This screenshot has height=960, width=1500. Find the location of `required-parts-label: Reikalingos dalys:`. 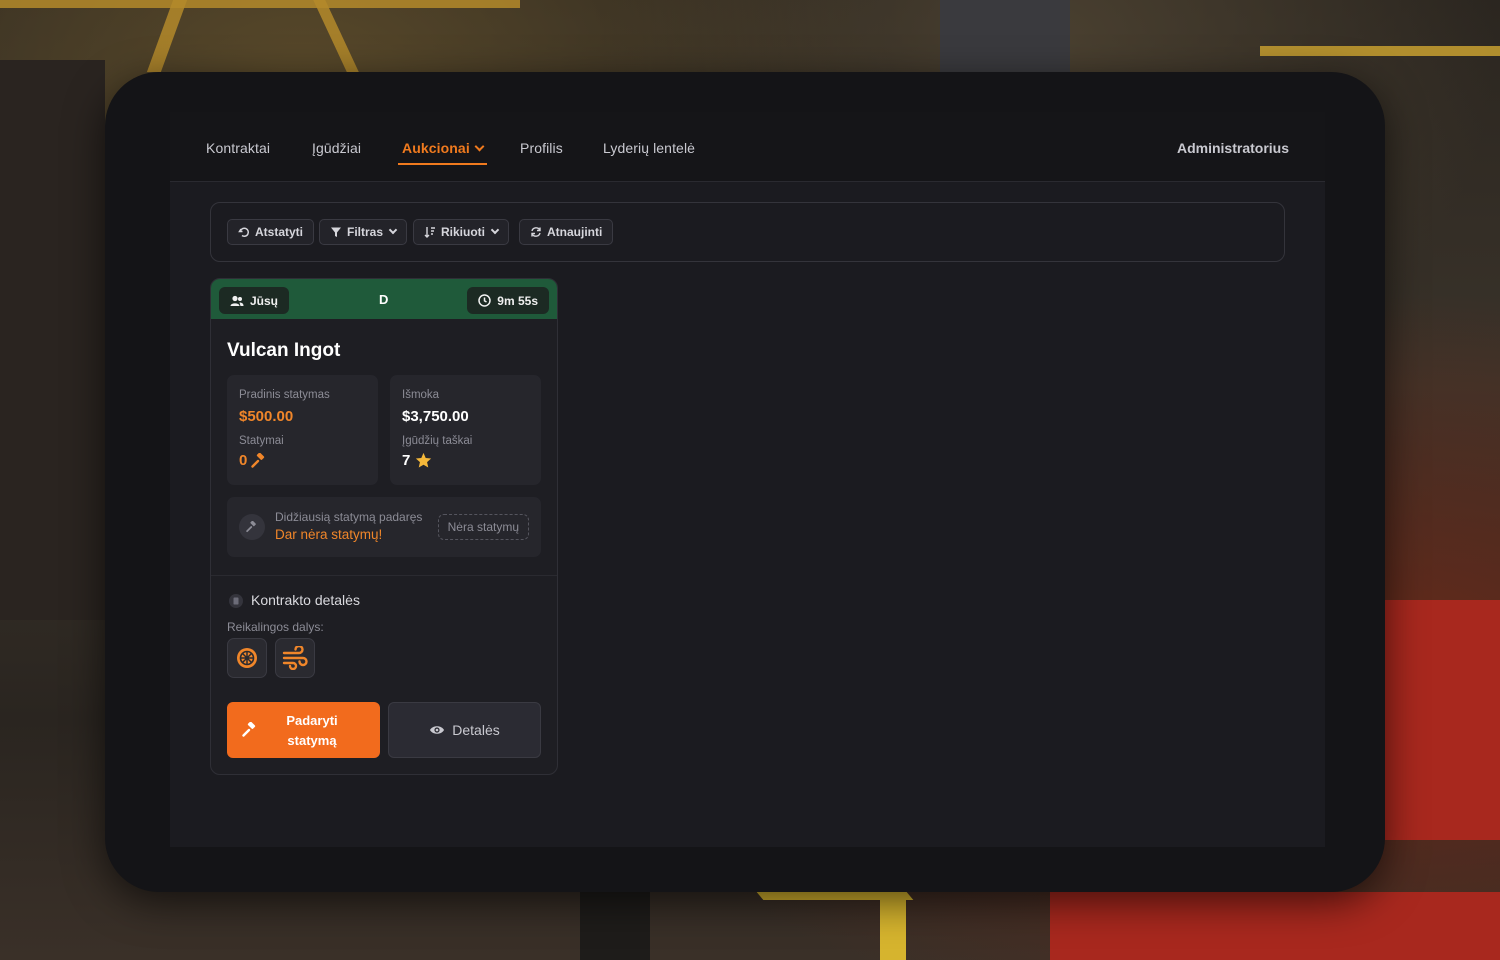

required-parts-label: Reikalingos dalys: is located at coordinates (275, 627).